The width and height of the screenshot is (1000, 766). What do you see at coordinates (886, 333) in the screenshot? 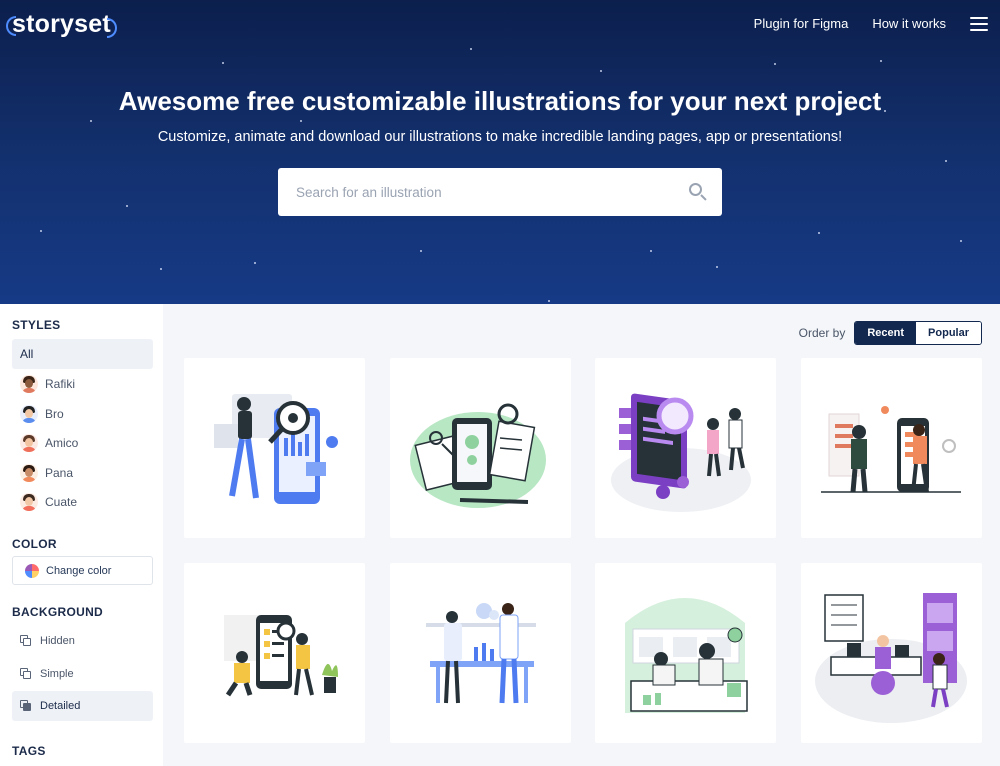
I see `order-recent-button: Recent` at bounding box center [886, 333].